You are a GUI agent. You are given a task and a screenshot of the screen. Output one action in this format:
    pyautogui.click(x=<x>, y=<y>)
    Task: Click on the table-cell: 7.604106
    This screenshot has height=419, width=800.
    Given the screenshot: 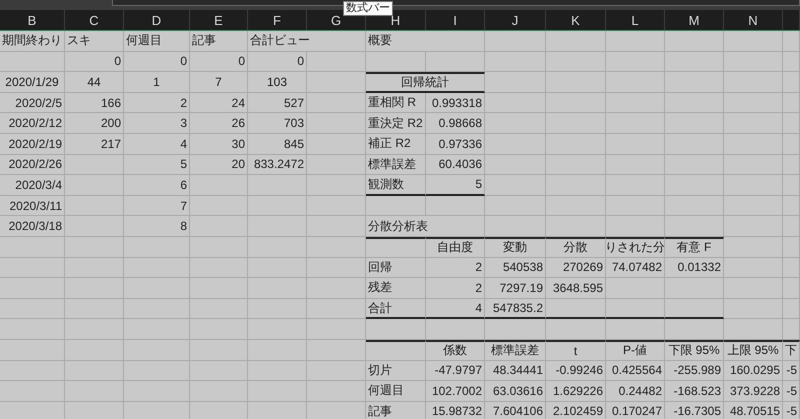 What is the action you would take?
    pyautogui.click(x=515, y=410)
    